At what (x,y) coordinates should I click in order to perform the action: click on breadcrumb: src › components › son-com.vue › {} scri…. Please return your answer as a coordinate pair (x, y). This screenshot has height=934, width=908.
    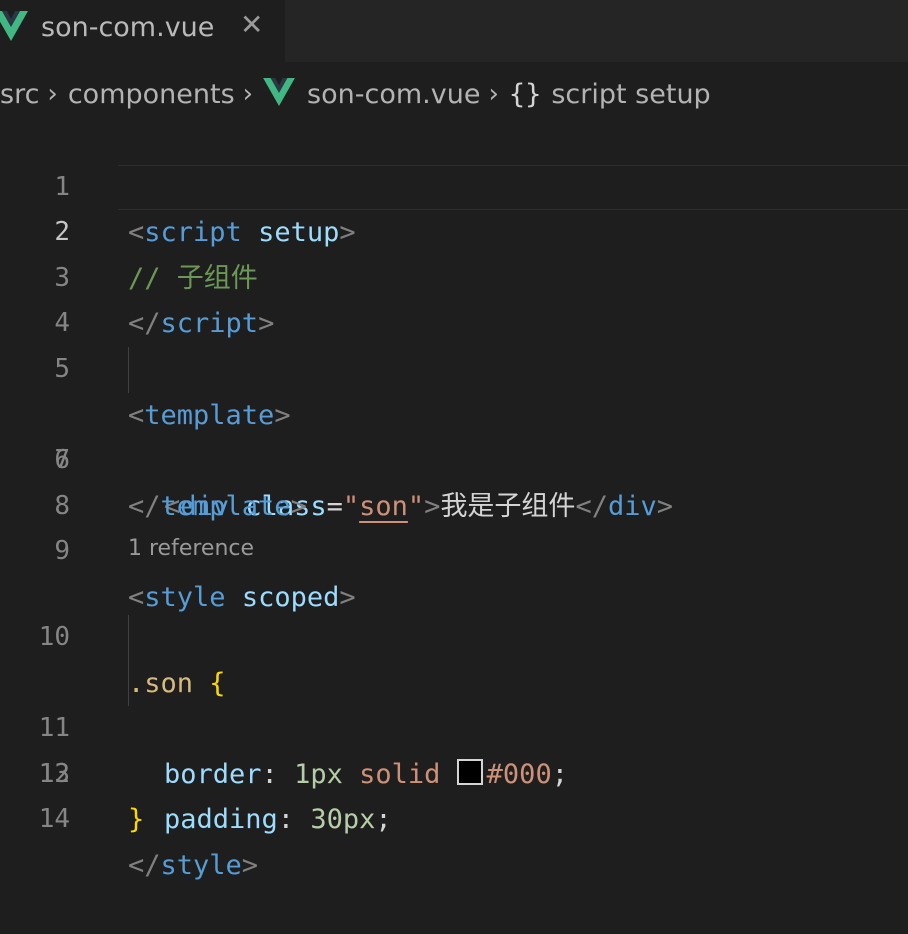
    Looking at the image, I should click on (454, 94).